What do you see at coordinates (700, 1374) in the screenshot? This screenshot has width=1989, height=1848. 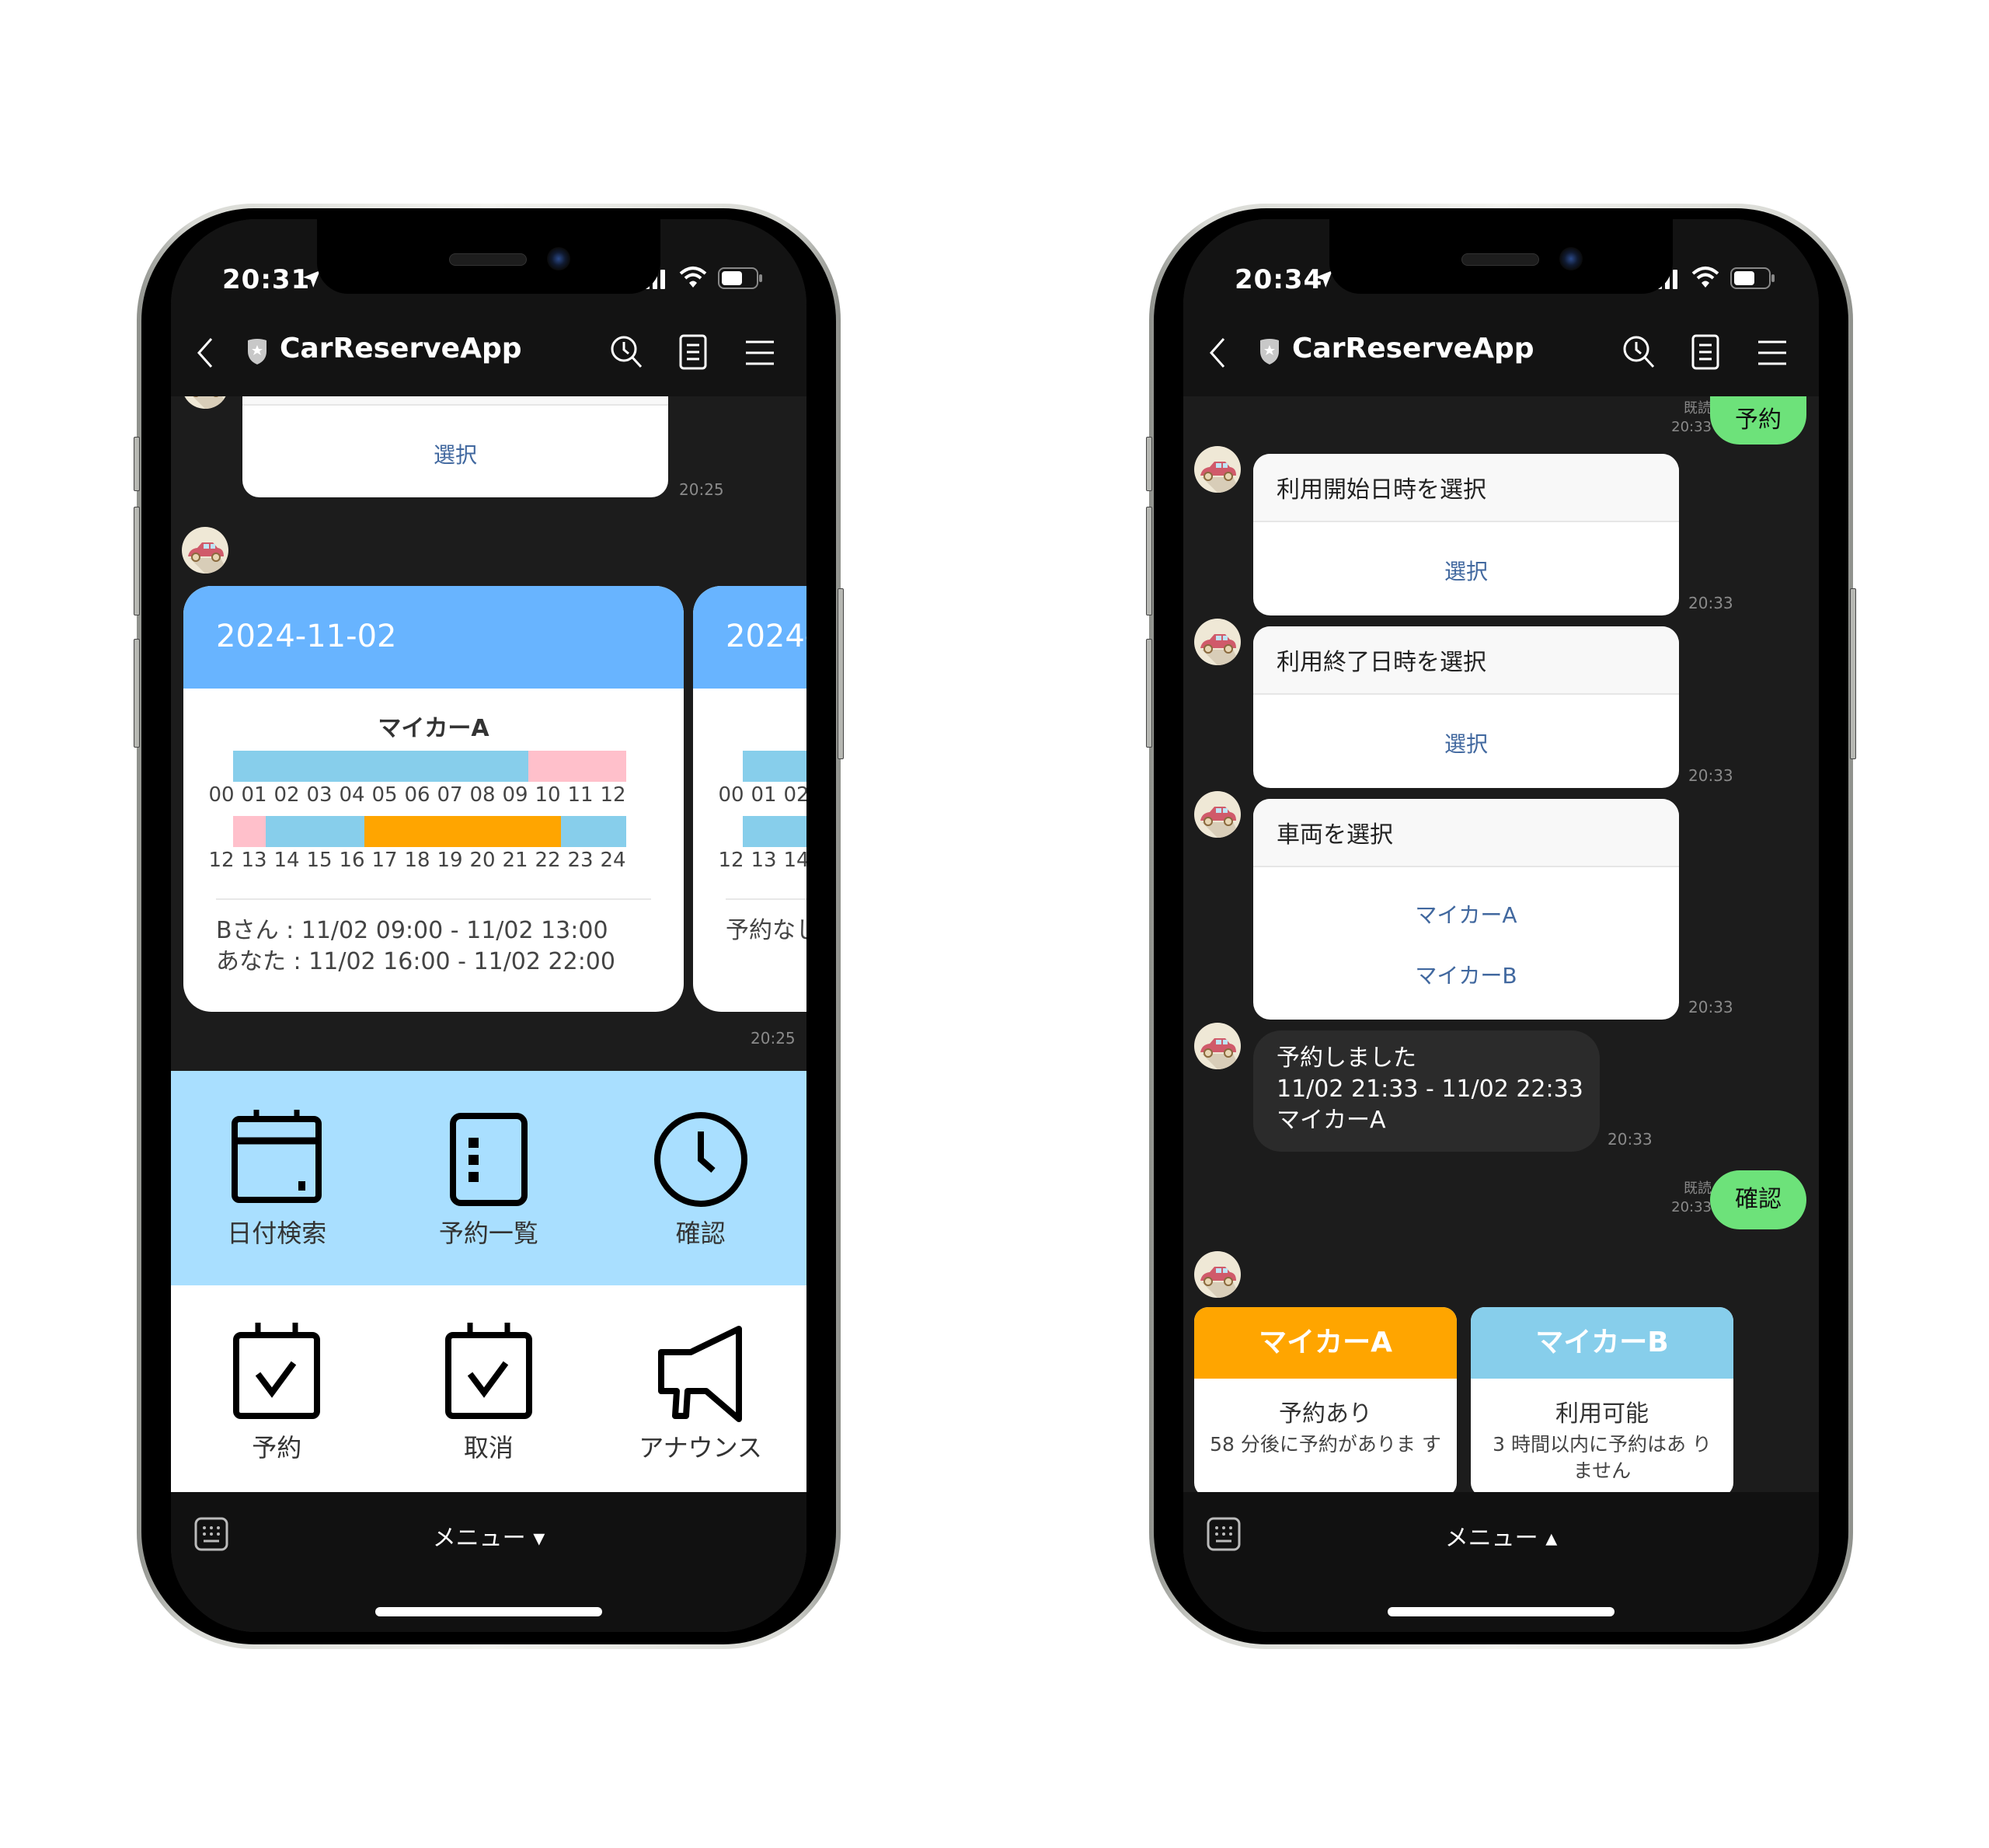 I see `megaphone-icon` at bounding box center [700, 1374].